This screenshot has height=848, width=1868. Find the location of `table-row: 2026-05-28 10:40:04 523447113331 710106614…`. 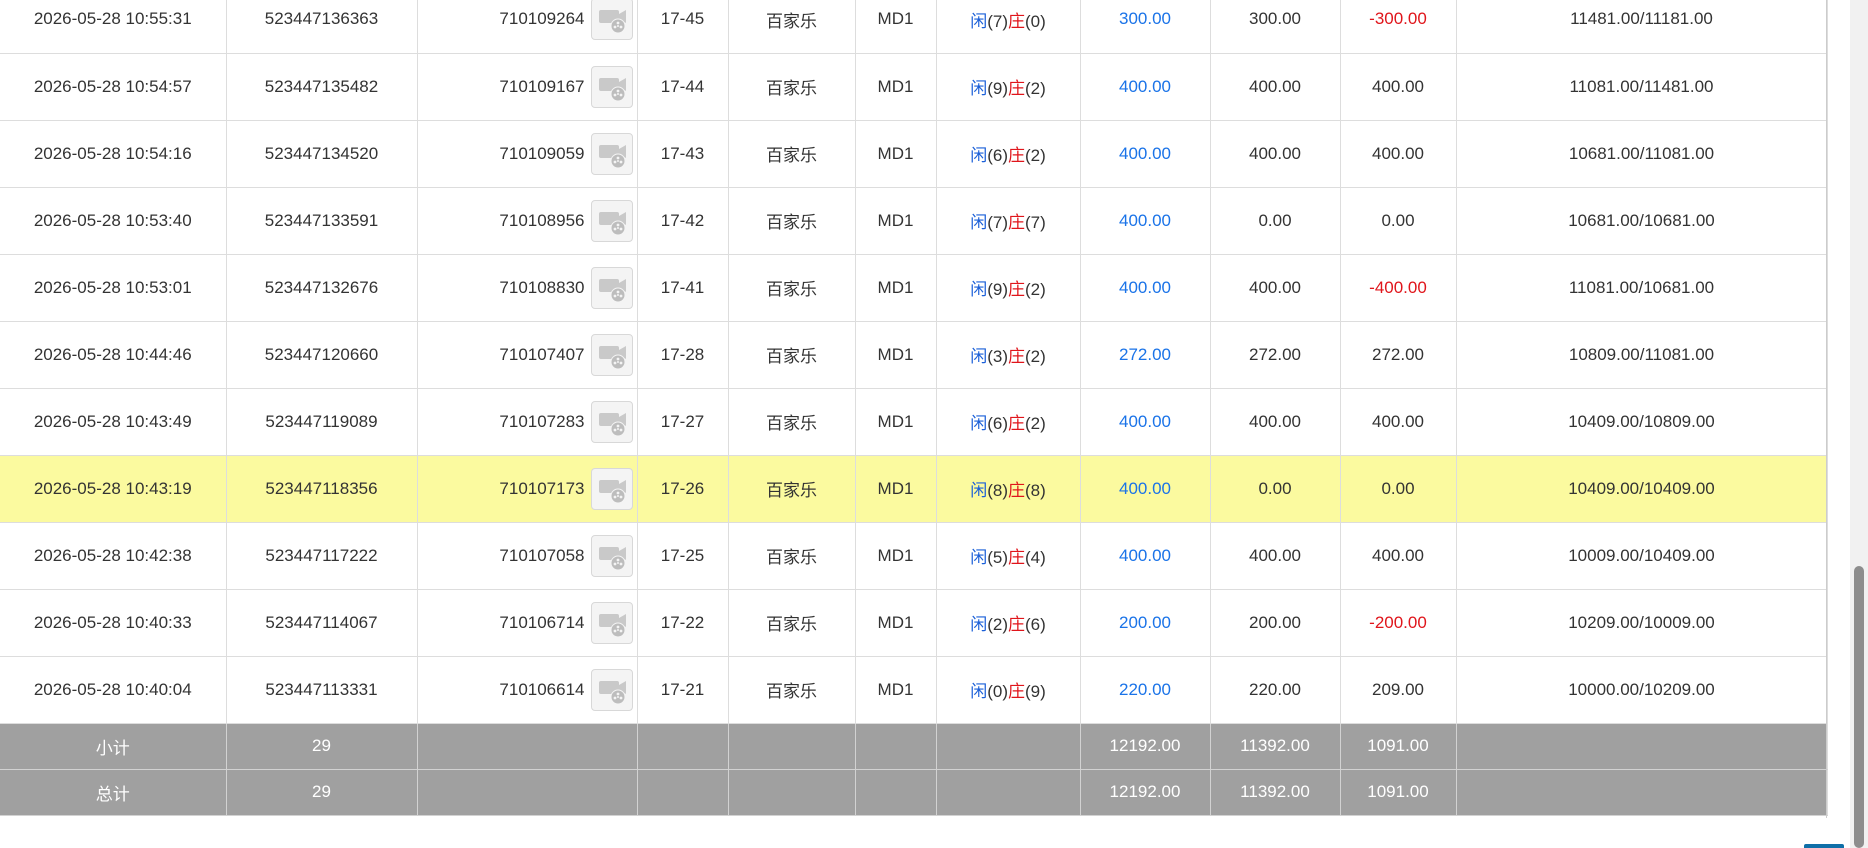

table-row: 2026-05-28 10:40:04 523447113331 710106614… is located at coordinates (914, 690).